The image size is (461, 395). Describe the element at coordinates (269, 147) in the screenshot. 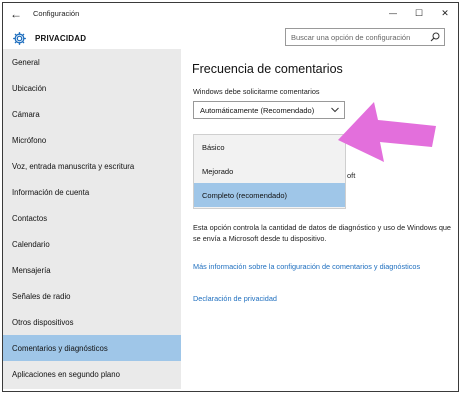

I see `option-basico: Básico` at that location.